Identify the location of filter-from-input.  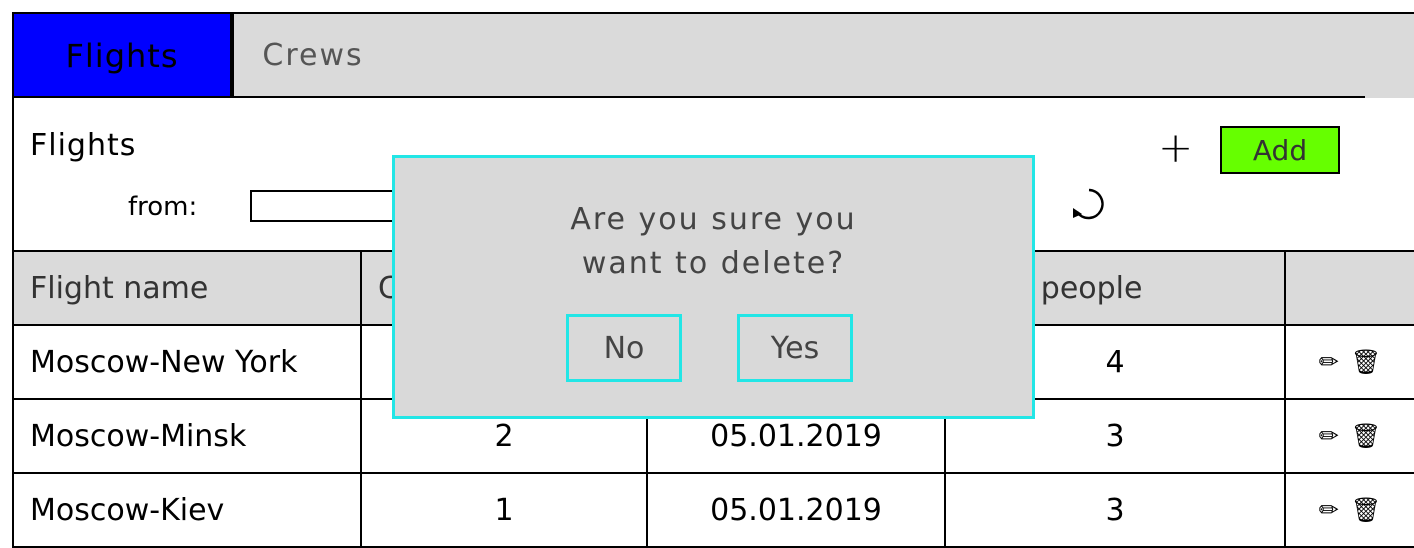
(325, 206).